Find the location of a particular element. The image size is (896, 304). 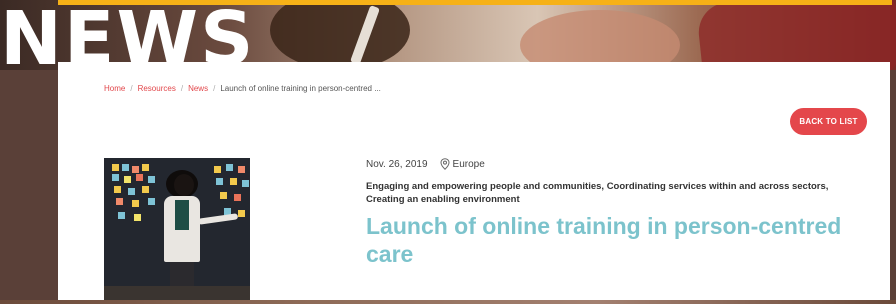

article-image is located at coordinates (177, 231).